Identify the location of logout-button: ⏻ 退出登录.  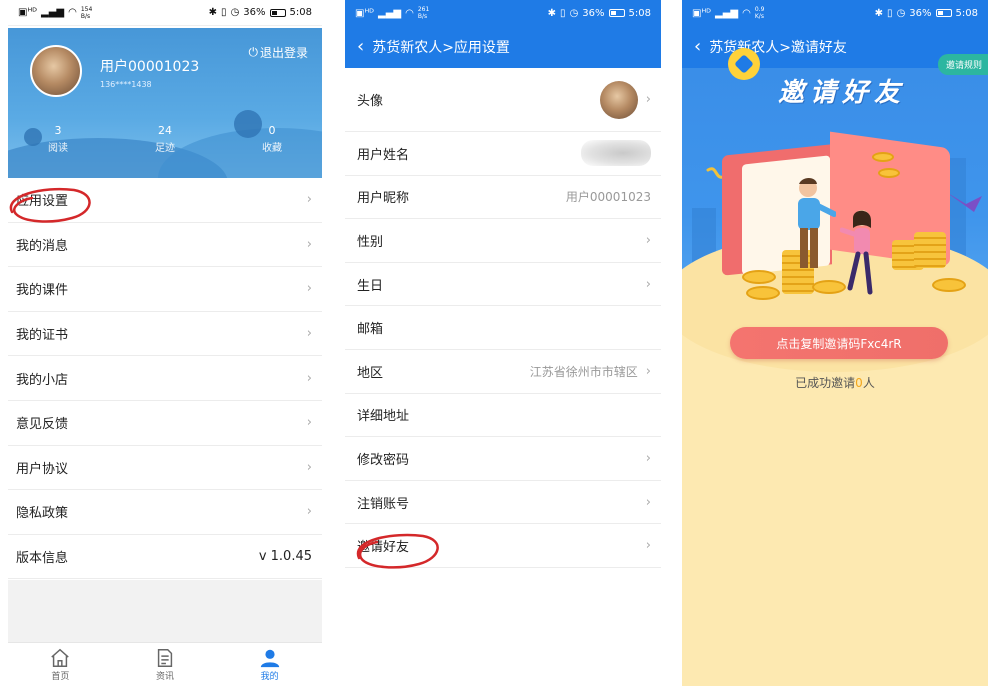
(278, 52).